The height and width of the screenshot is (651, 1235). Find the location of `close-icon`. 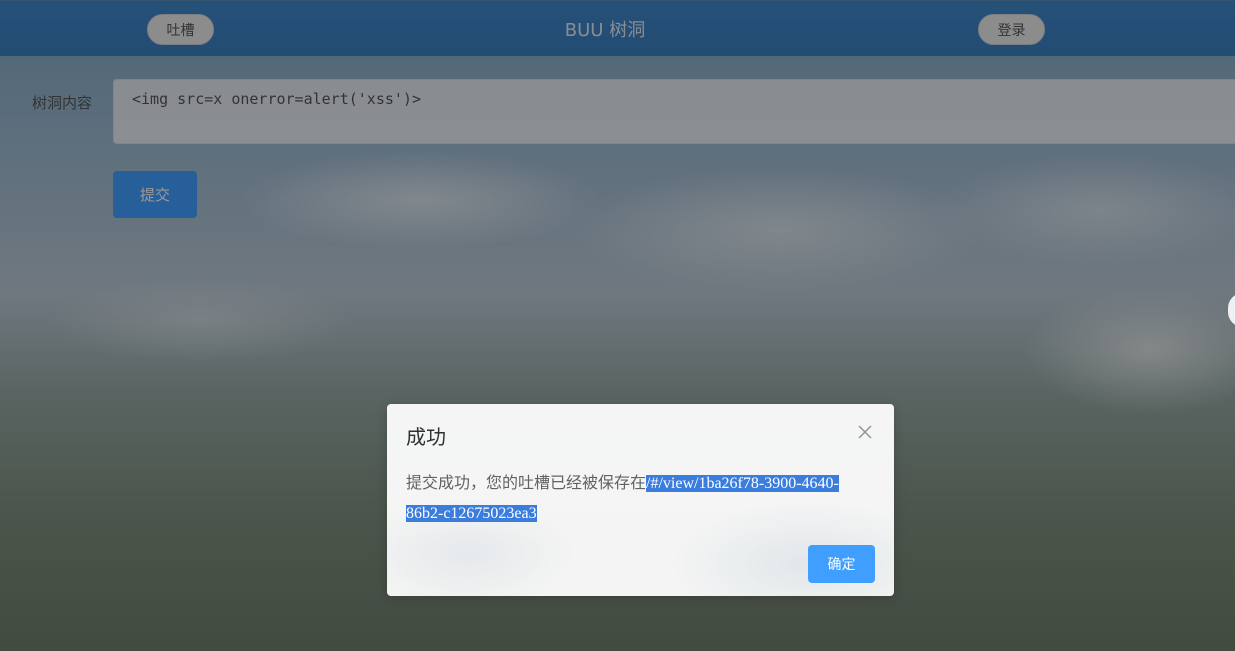

close-icon is located at coordinates (865, 432).